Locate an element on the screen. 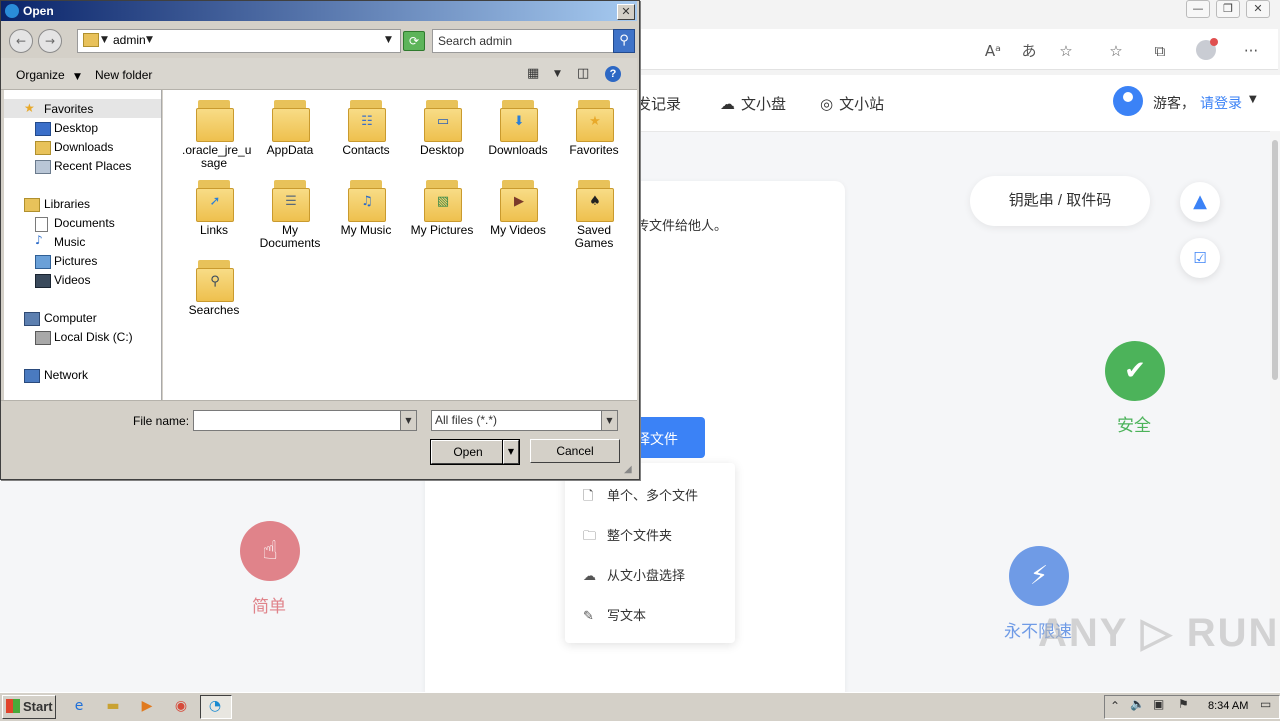 The width and height of the screenshot is (1280, 721). nav-music: Music is located at coordinates (69, 242).